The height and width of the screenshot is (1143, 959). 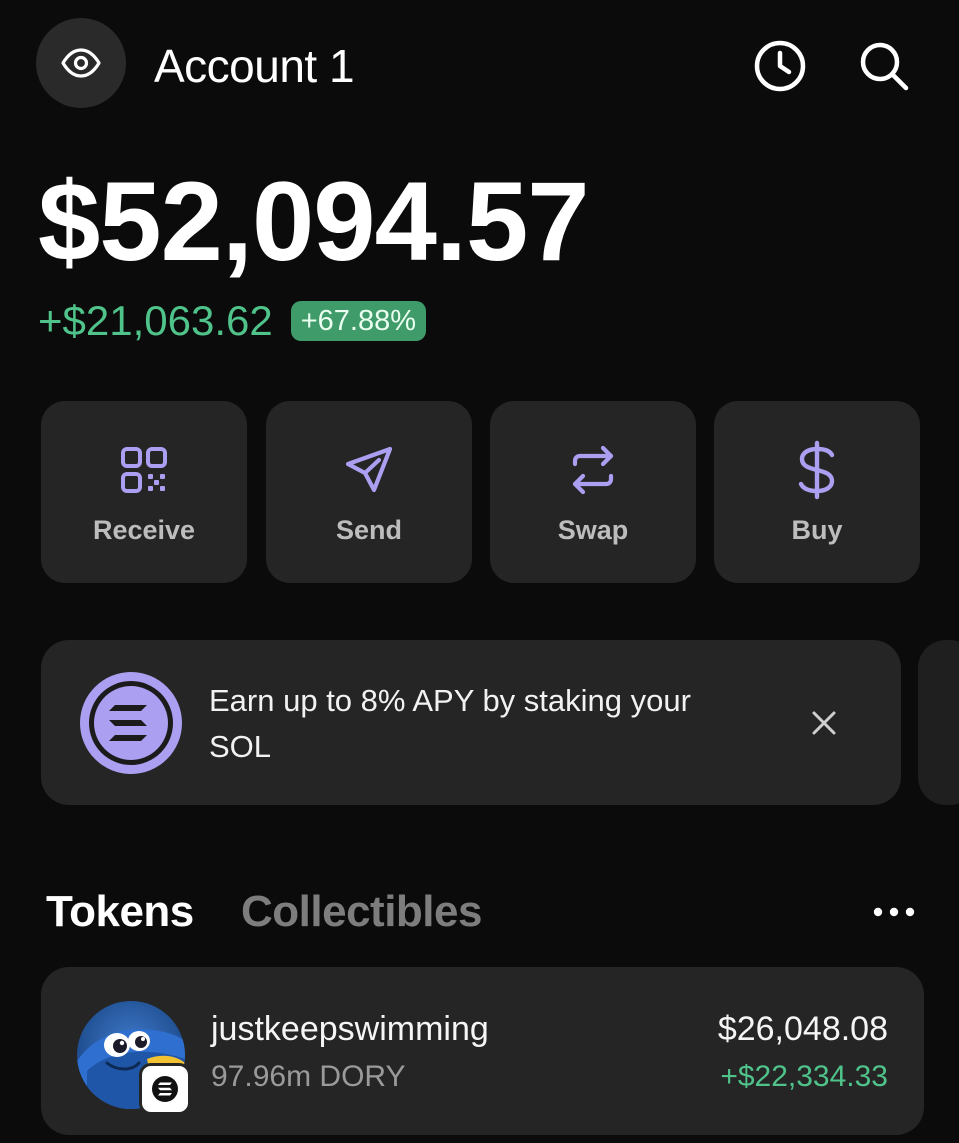 What do you see at coordinates (802, 1029) in the screenshot?
I see `token-value: $26,048.08` at bounding box center [802, 1029].